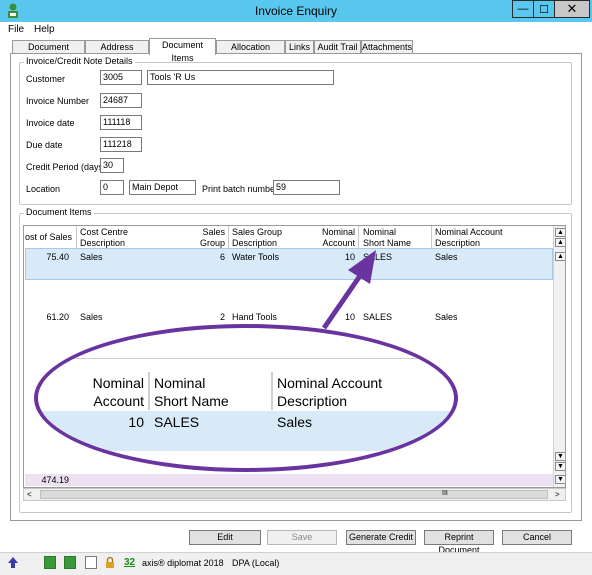  I want to click on scroll-down-icon: ▼, so click(560, 456).